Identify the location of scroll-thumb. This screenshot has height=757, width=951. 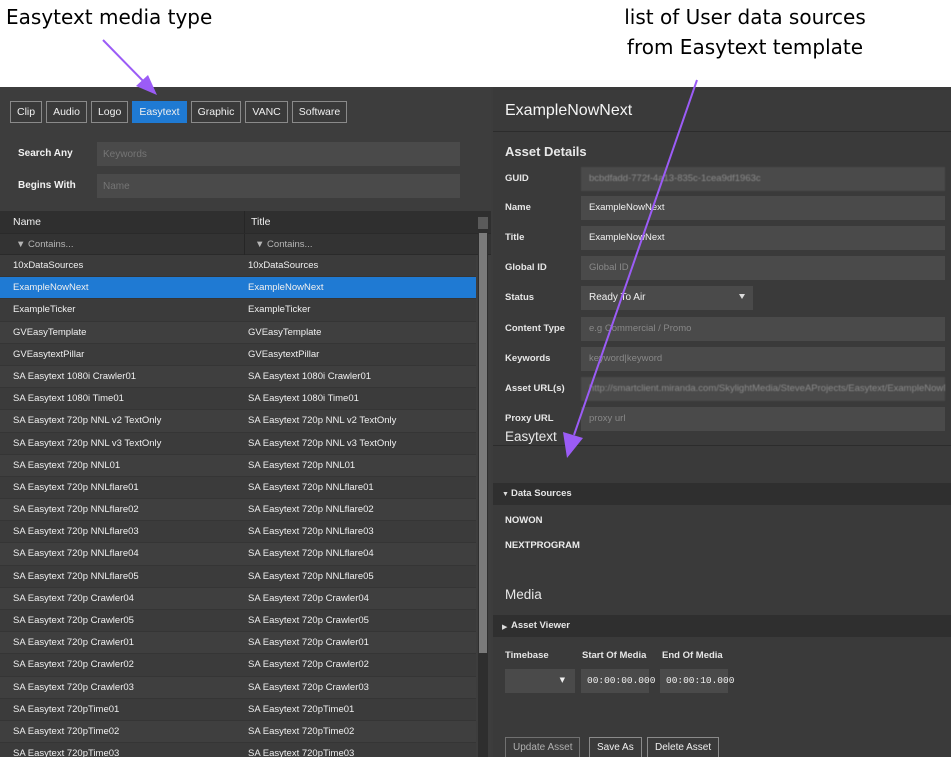
(483, 443).